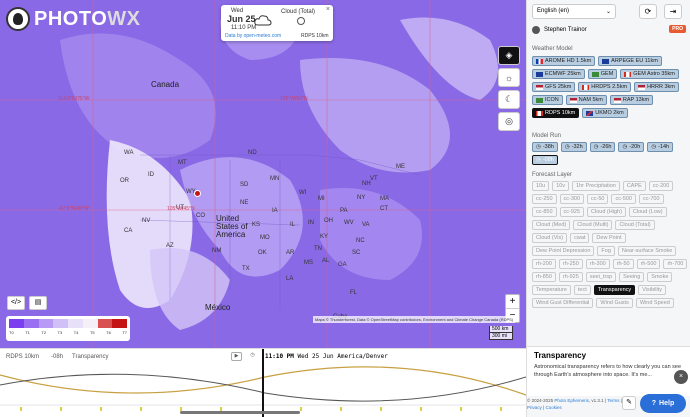  Describe the element at coordinates (647, 212) in the screenshot. I see `layer-chip: Cloud (Low)` at that location.